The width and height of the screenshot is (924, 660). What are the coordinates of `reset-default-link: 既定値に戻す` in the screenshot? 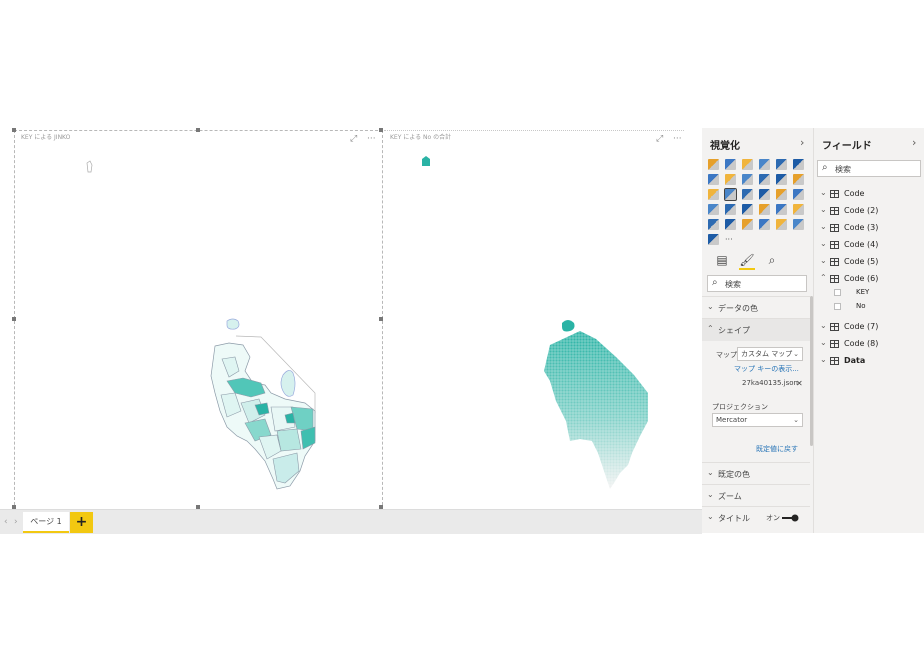 It's located at (777, 449).